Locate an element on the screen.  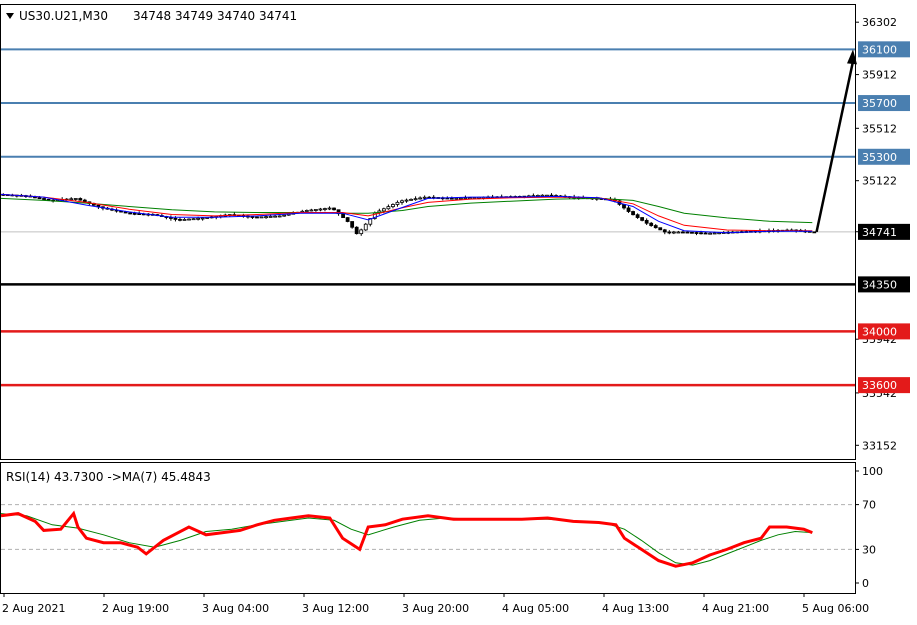
rsi-tick-label: 30 is located at coordinates (869, 549).